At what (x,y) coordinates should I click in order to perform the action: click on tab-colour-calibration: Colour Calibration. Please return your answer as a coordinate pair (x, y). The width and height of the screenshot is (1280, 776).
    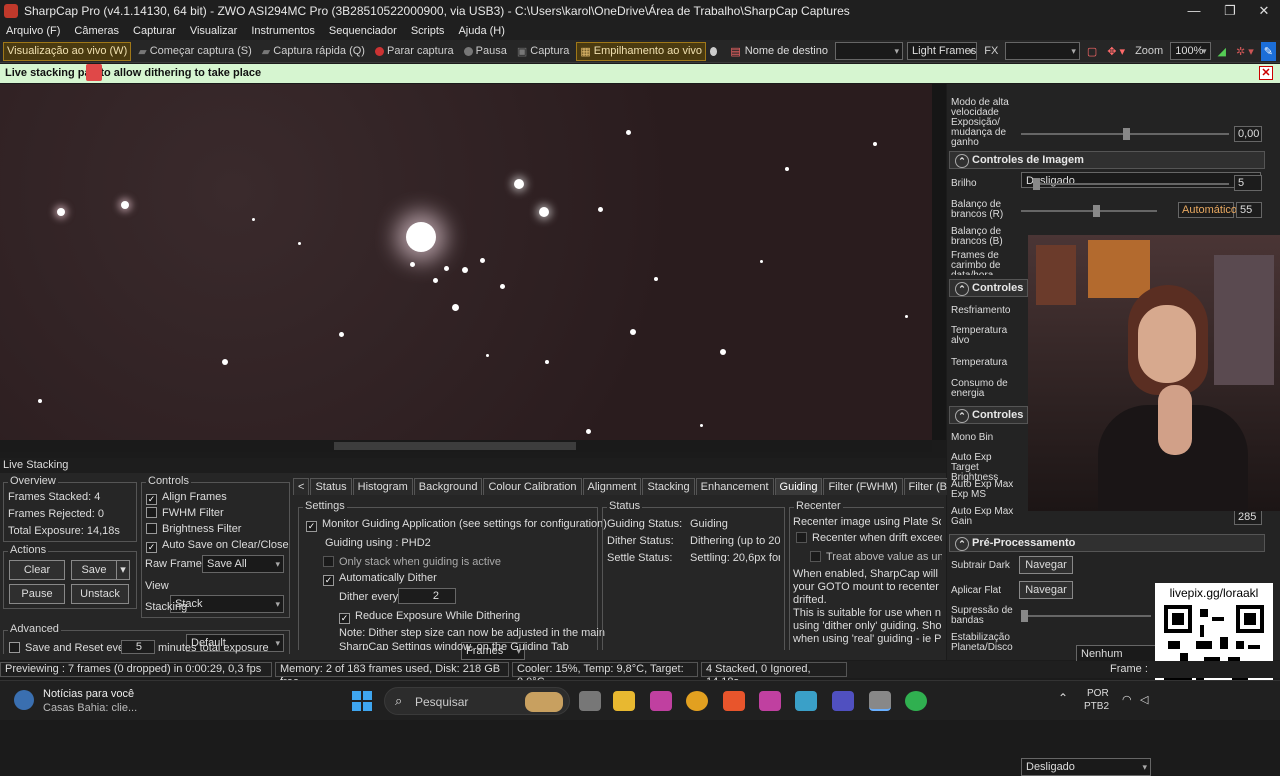
    Looking at the image, I should click on (532, 486).